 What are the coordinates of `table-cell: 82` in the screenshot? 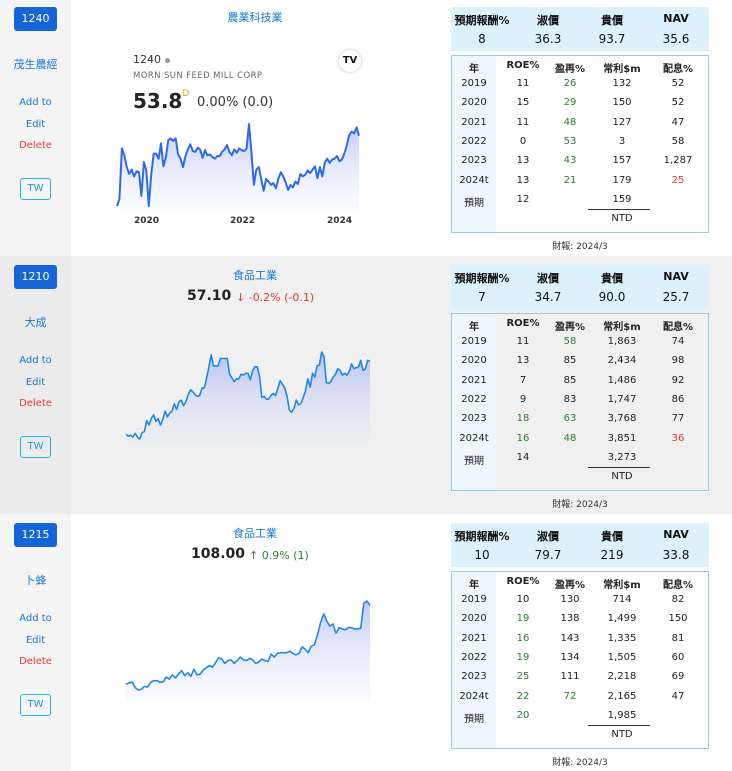 It's located at (678, 599).